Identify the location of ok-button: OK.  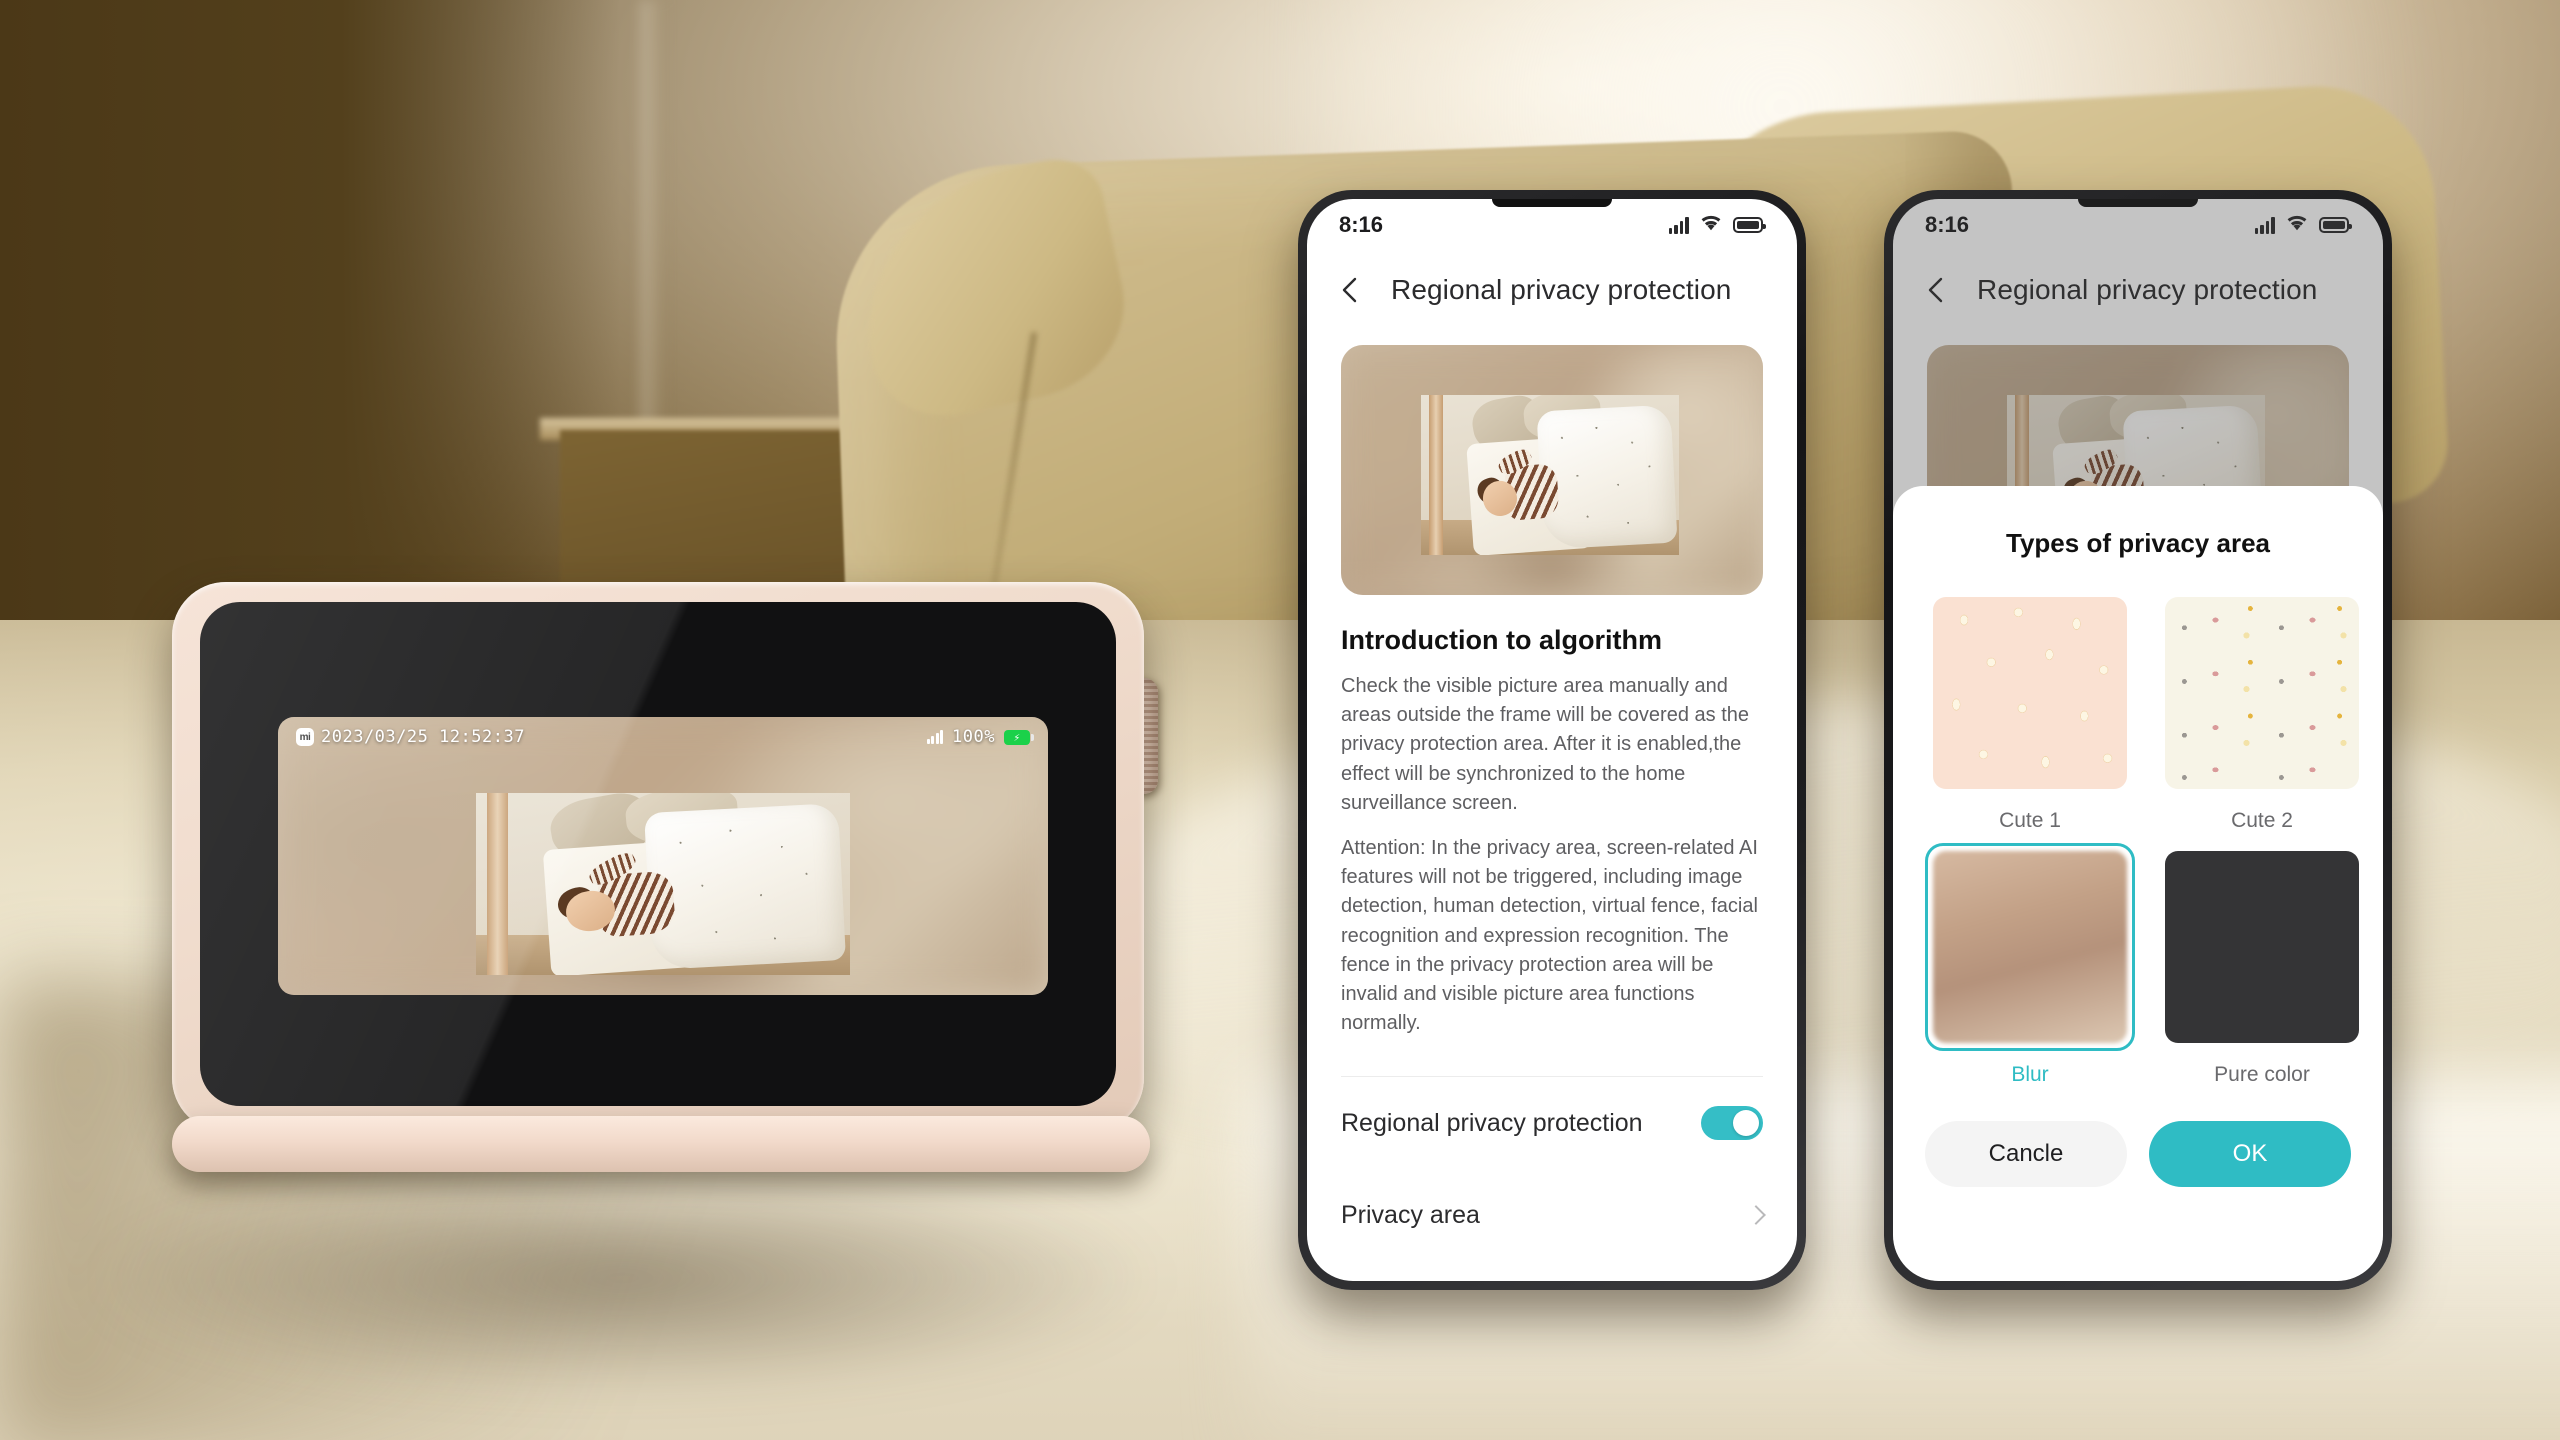
(2250, 1154).